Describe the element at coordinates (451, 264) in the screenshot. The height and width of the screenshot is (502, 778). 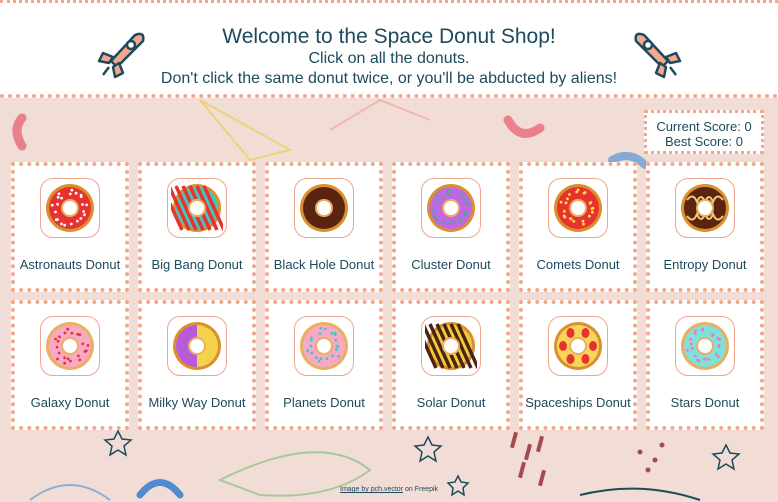
I see `donut-name: Cluster Donut` at that location.